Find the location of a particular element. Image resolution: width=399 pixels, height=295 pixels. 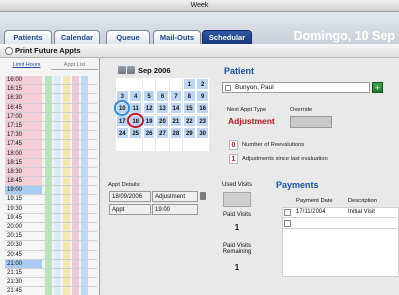

appt-type-field: Adjustment is located at coordinates (175, 196).